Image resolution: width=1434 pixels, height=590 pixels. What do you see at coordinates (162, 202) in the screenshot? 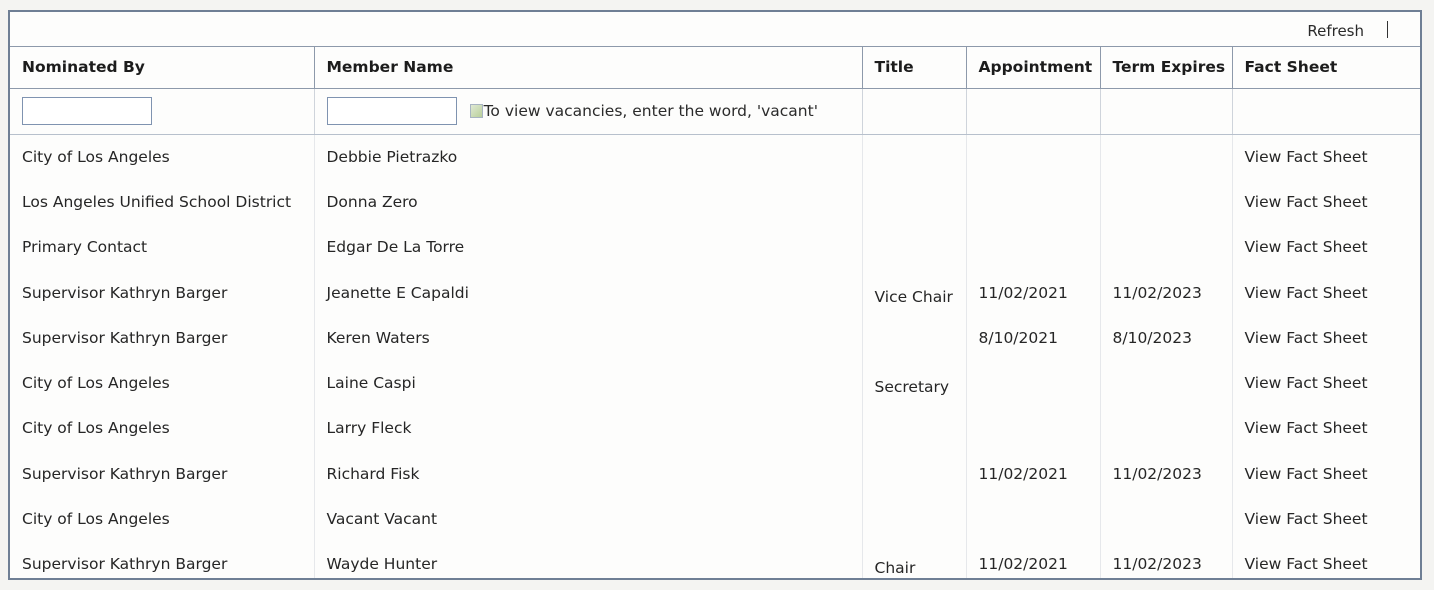
I see `cell-nominated-by: Los Angeles Unified School District` at bounding box center [162, 202].